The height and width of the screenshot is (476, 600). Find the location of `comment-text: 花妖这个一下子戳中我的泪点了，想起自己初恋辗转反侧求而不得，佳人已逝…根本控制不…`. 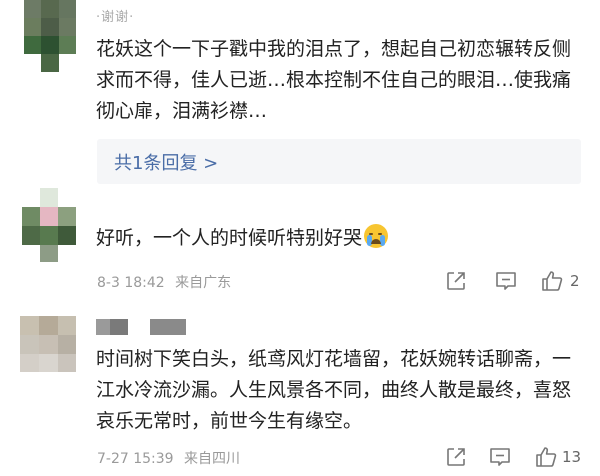

comment-text: 花妖这个一下子戳中我的泪点了，想起自己初恋辗转反侧求而不得，佳人已逝…根本控制不… is located at coordinates (334, 80).